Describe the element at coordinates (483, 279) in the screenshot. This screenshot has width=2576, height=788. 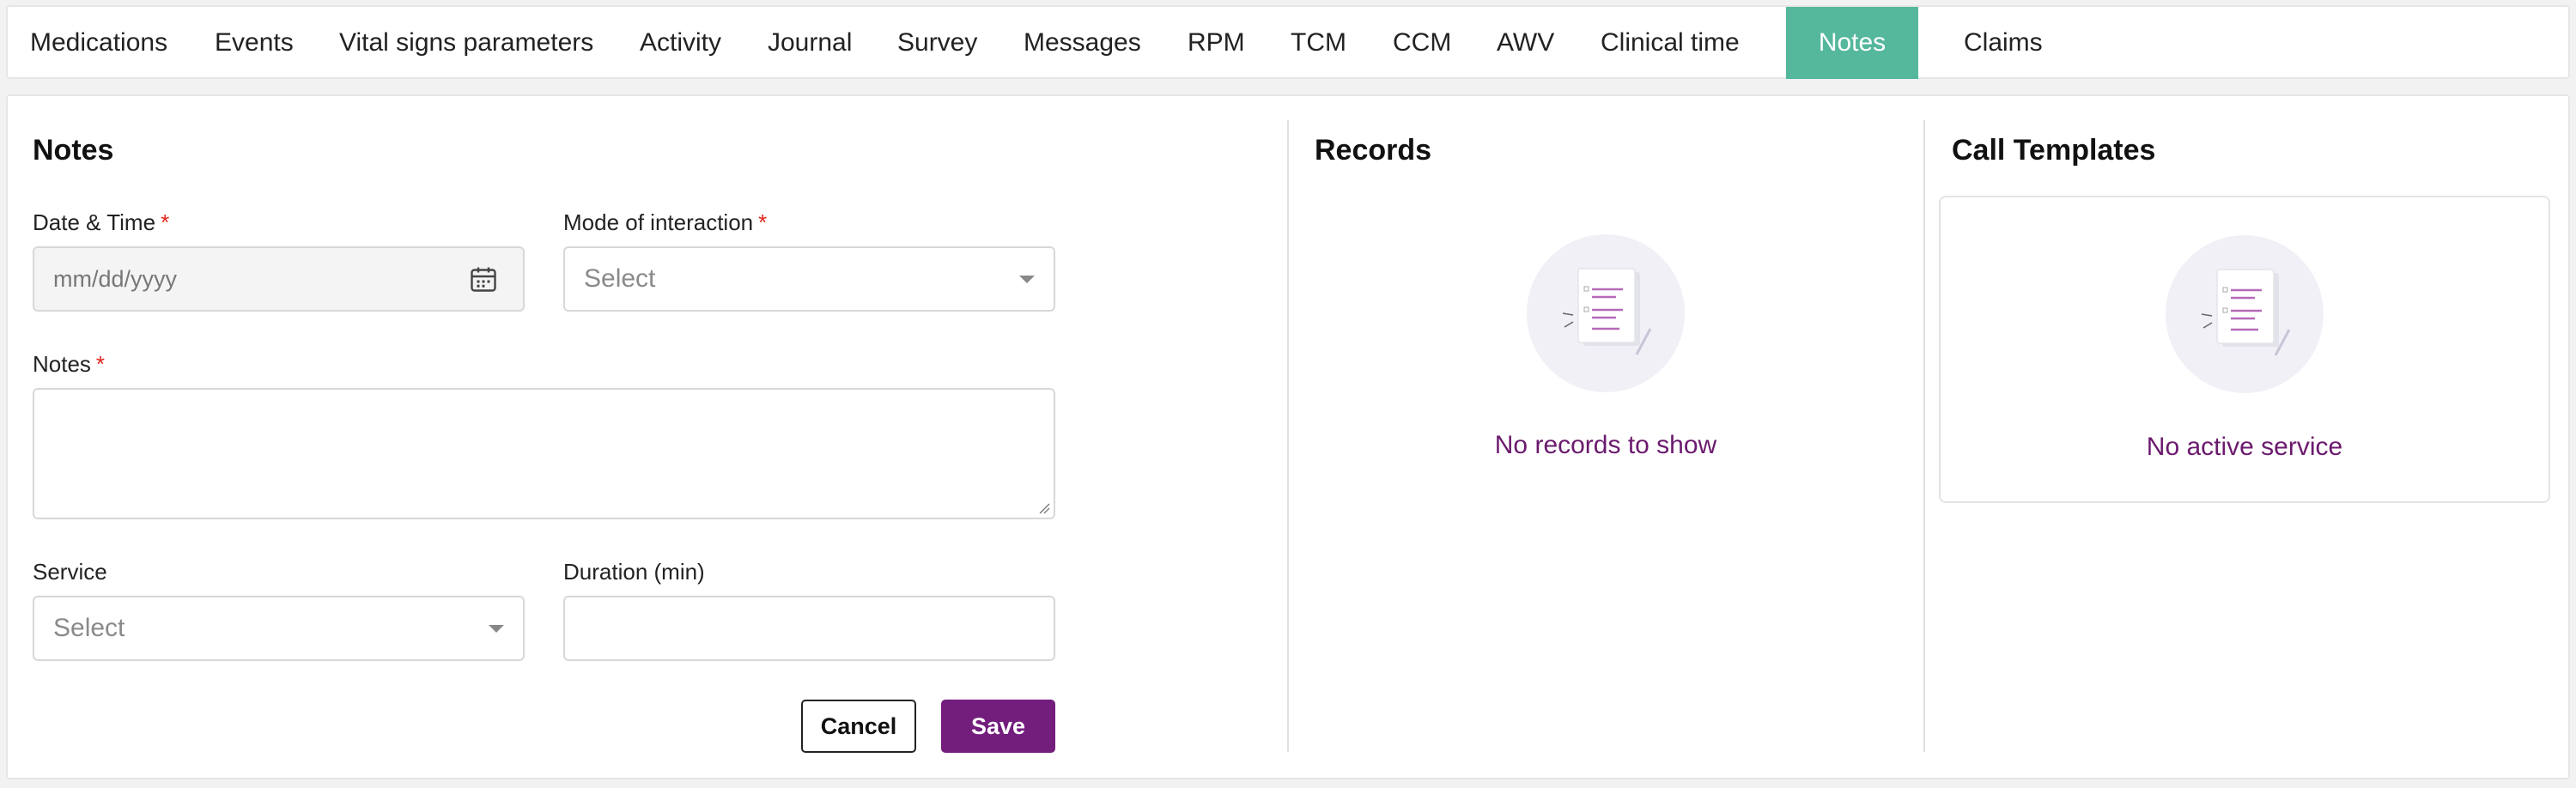
I see `calendar-icon` at that location.